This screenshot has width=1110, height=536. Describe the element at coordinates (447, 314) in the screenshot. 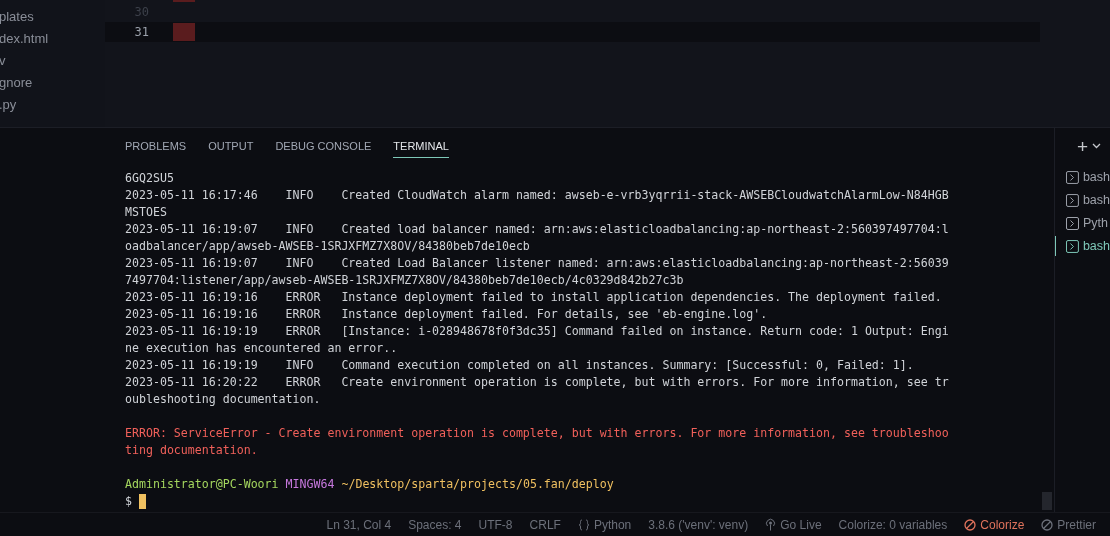

I see `terminal-line: 2023-05-11 16:19:16 ERROR Instance deployment failed. For details, see 'eb-engine.log'.` at that location.